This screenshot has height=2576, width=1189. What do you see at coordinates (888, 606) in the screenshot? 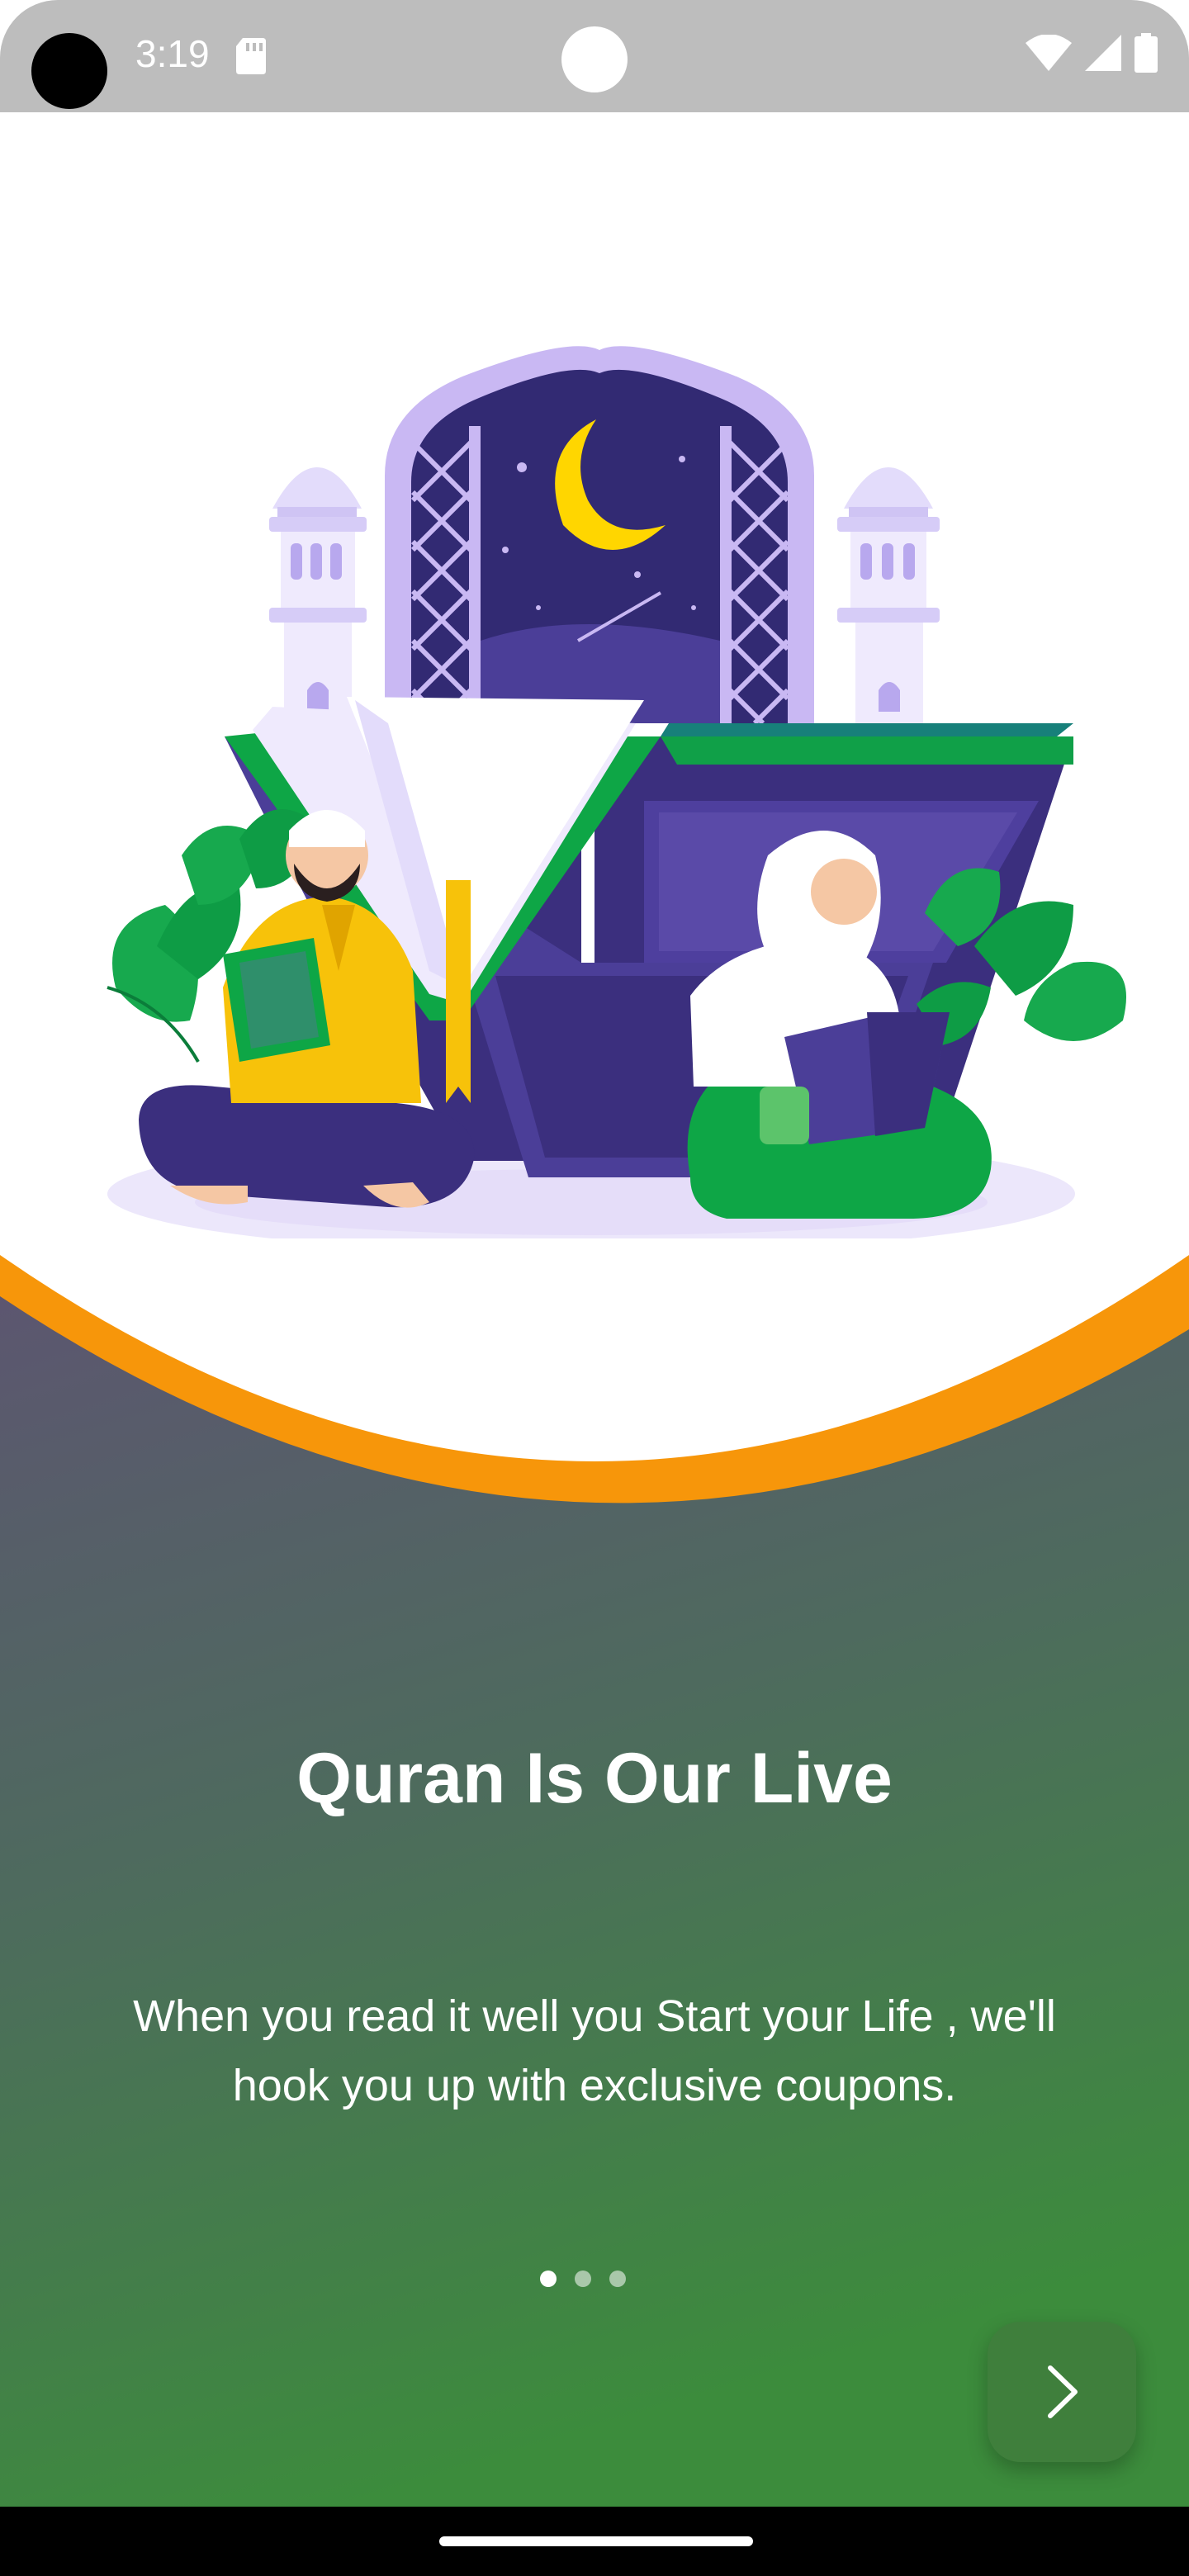
I see `right-minaret-icon` at bounding box center [888, 606].